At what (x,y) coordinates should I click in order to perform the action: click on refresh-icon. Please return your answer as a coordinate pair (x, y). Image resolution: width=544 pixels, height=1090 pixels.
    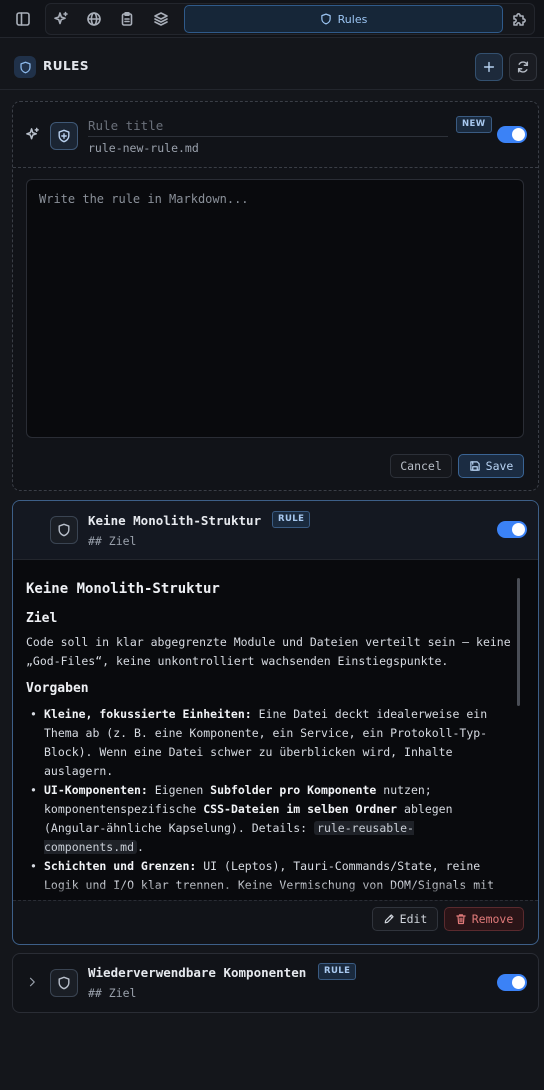
    Looking at the image, I should click on (523, 67).